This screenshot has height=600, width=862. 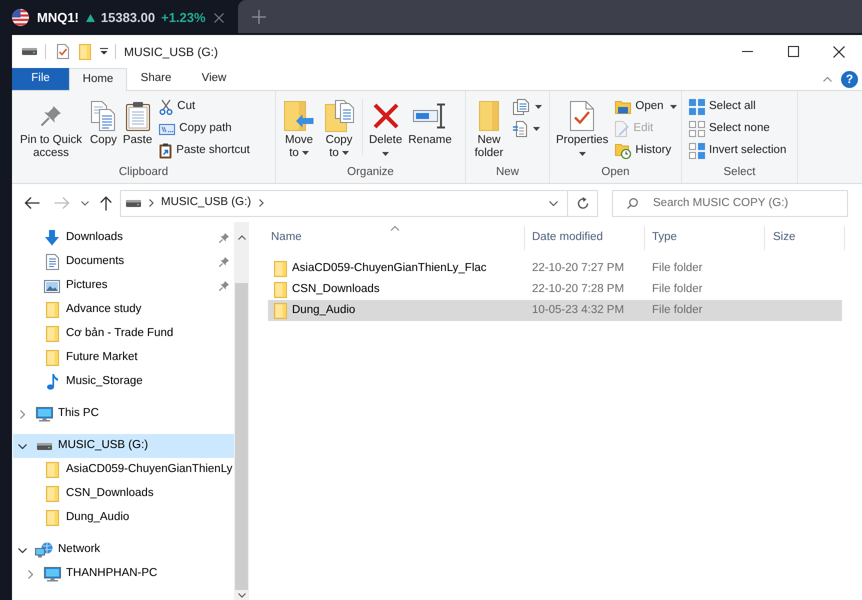 I want to click on dropdown-icon, so click(x=104, y=51).